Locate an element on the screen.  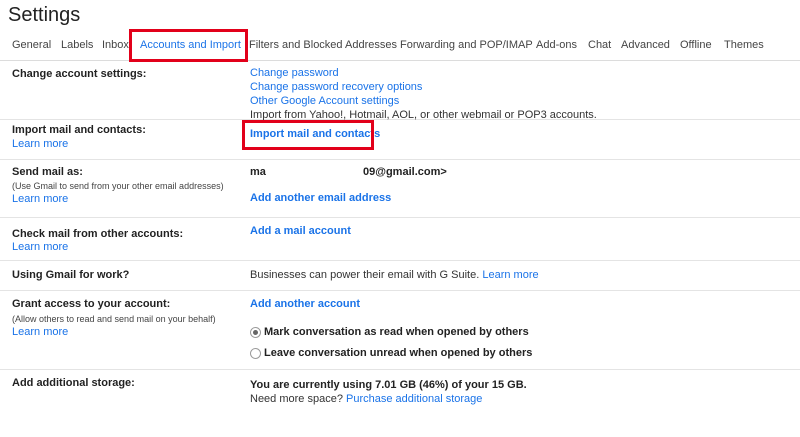
tab-advanced: Advanced is located at coordinates (645, 45).